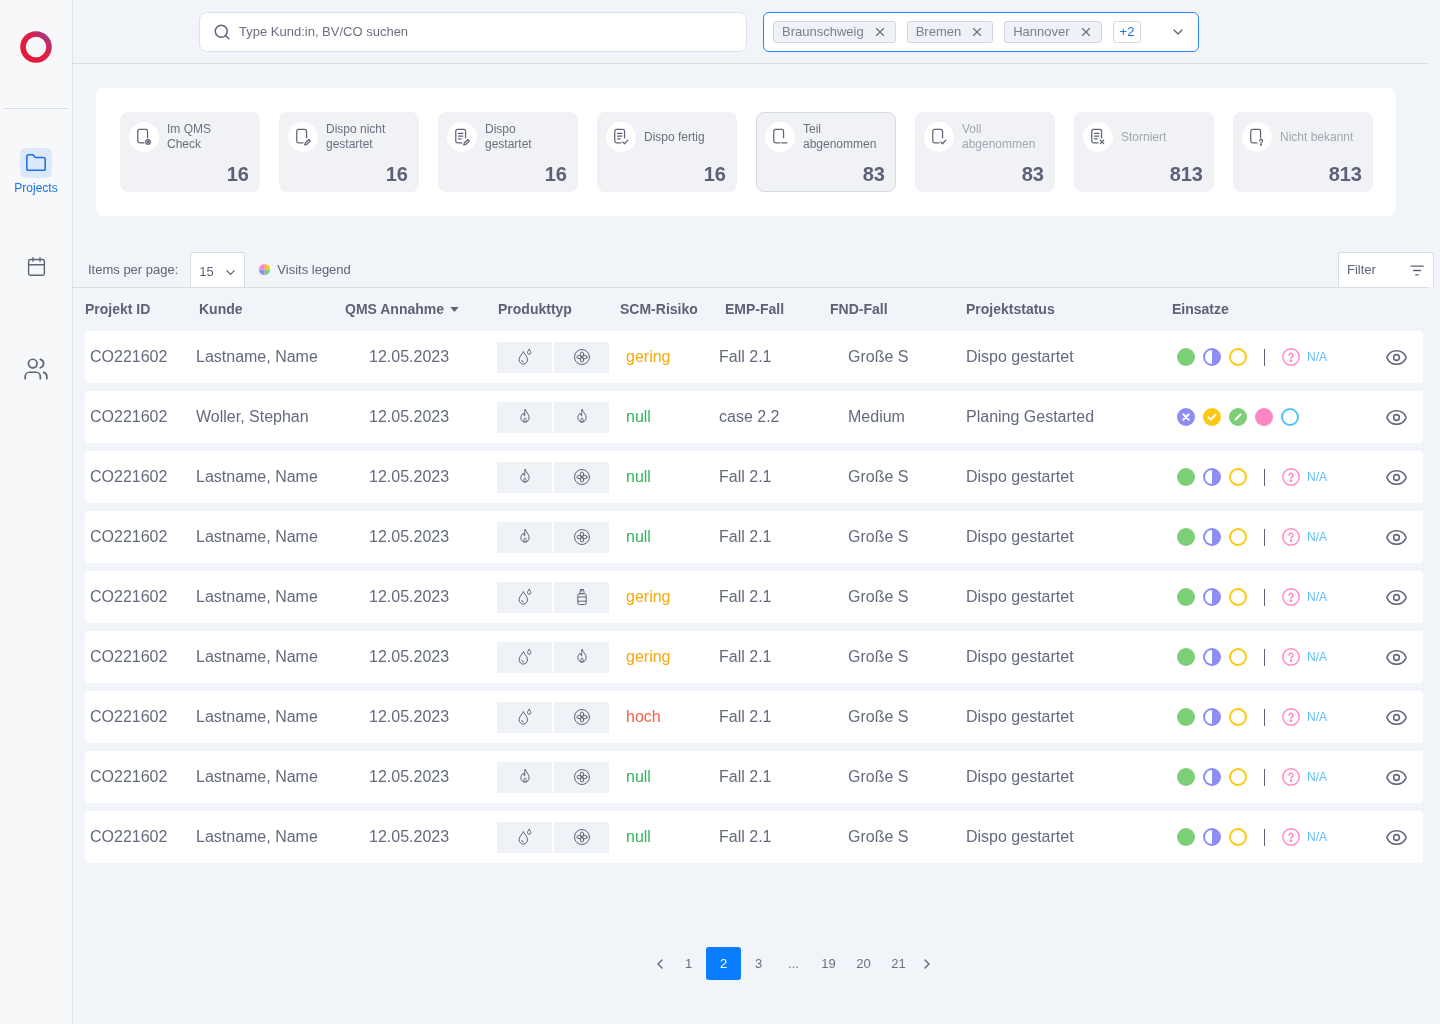 This screenshot has width=1440, height=1024. I want to click on status-label: Voll abgenommen, so click(999, 137).